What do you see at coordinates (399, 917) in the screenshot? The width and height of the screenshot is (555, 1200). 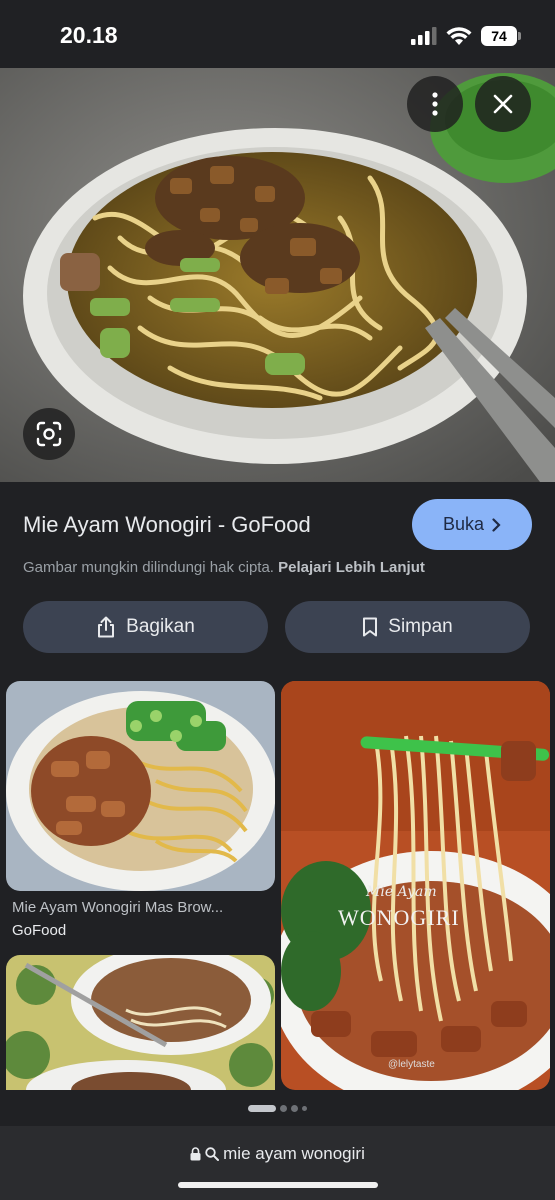 I see `overlay-title-text: WONOGIRI` at bounding box center [399, 917].